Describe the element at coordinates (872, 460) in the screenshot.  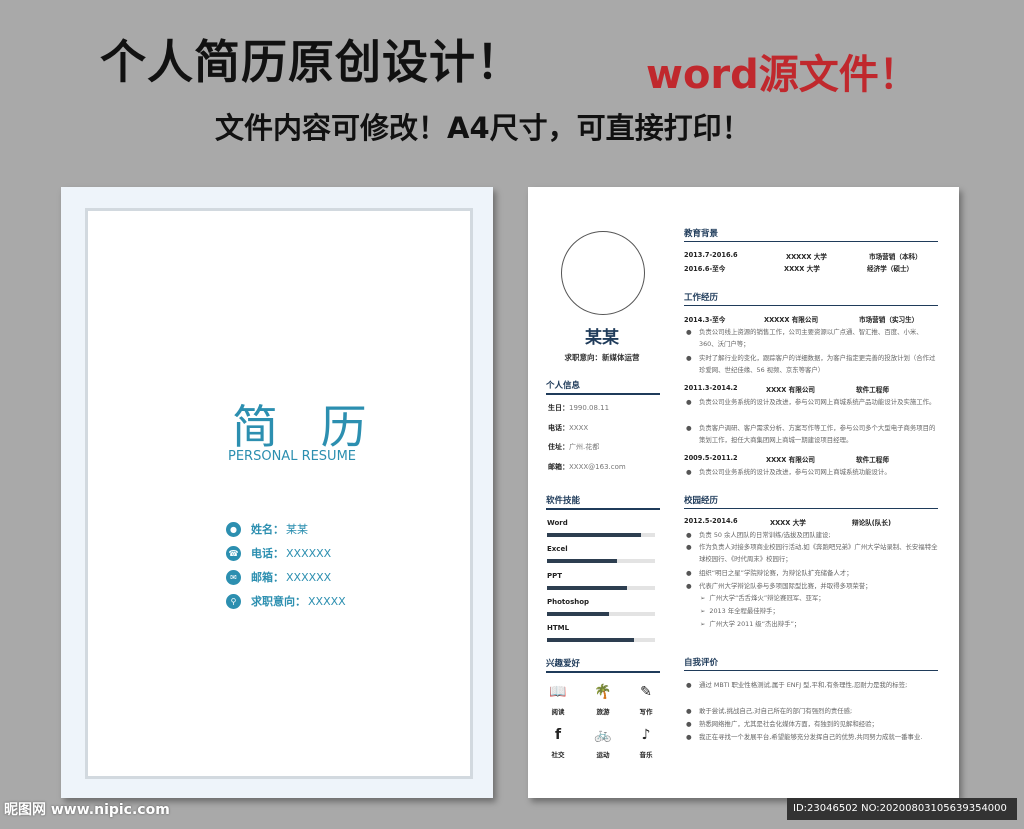
I see `row-role: 软件工程师` at that location.